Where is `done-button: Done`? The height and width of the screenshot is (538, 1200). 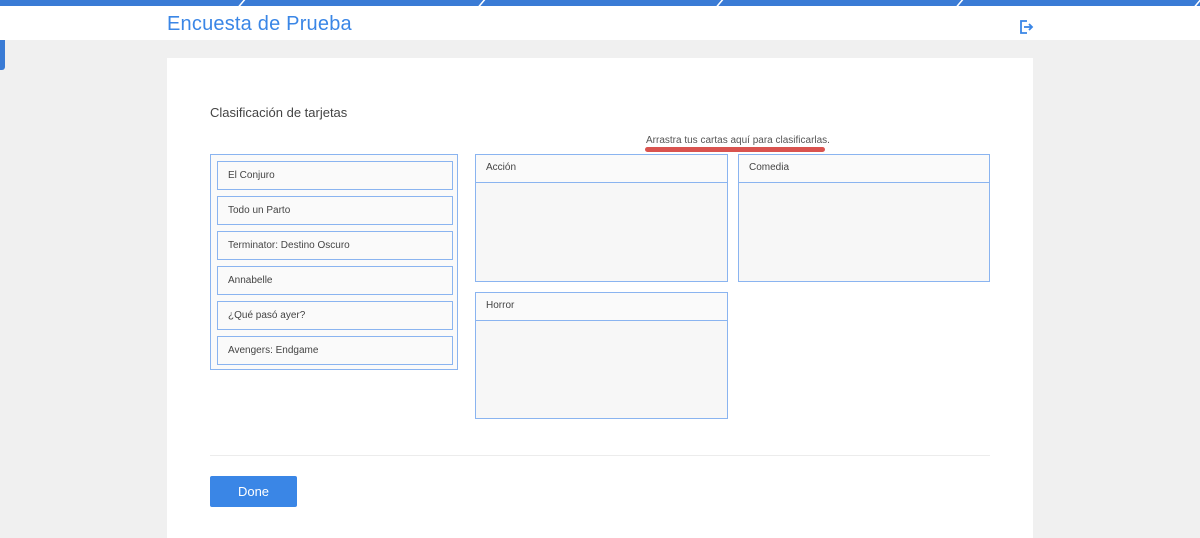
done-button: Done is located at coordinates (253, 491).